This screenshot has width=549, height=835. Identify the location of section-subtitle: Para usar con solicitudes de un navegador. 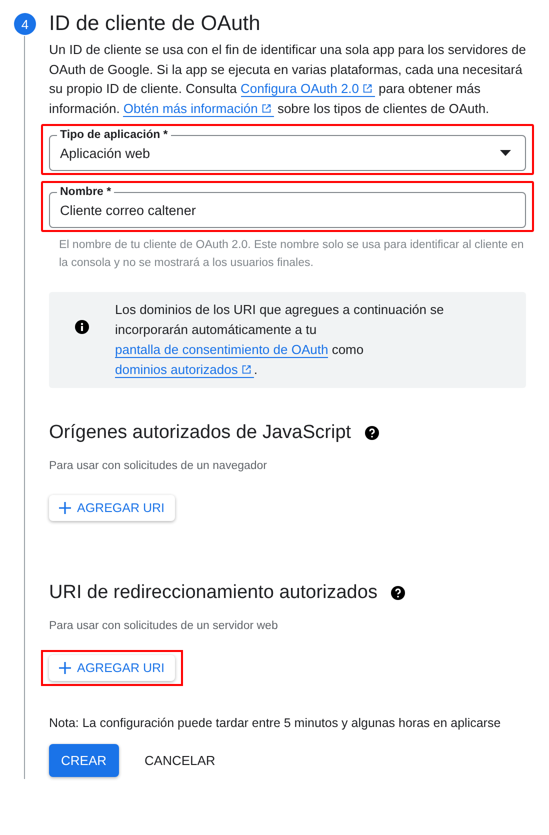
(158, 466).